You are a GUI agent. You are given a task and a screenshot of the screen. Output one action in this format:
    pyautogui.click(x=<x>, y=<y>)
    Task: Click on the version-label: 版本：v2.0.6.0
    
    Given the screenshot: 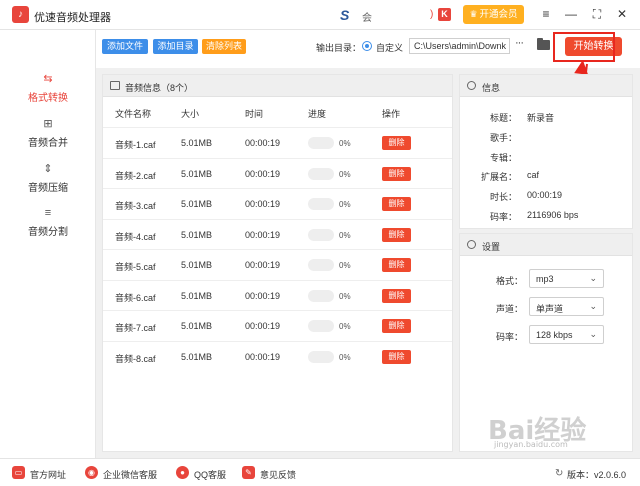 What is the action you would take?
    pyautogui.click(x=597, y=475)
    